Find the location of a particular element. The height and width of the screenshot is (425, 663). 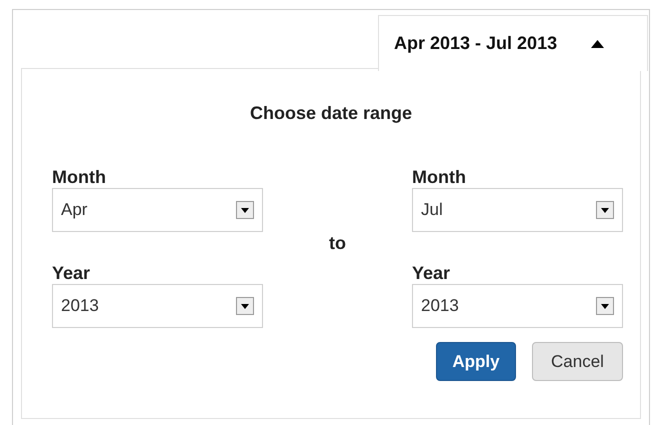

popup-title: Choose date range is located at coordinates (331, 113).